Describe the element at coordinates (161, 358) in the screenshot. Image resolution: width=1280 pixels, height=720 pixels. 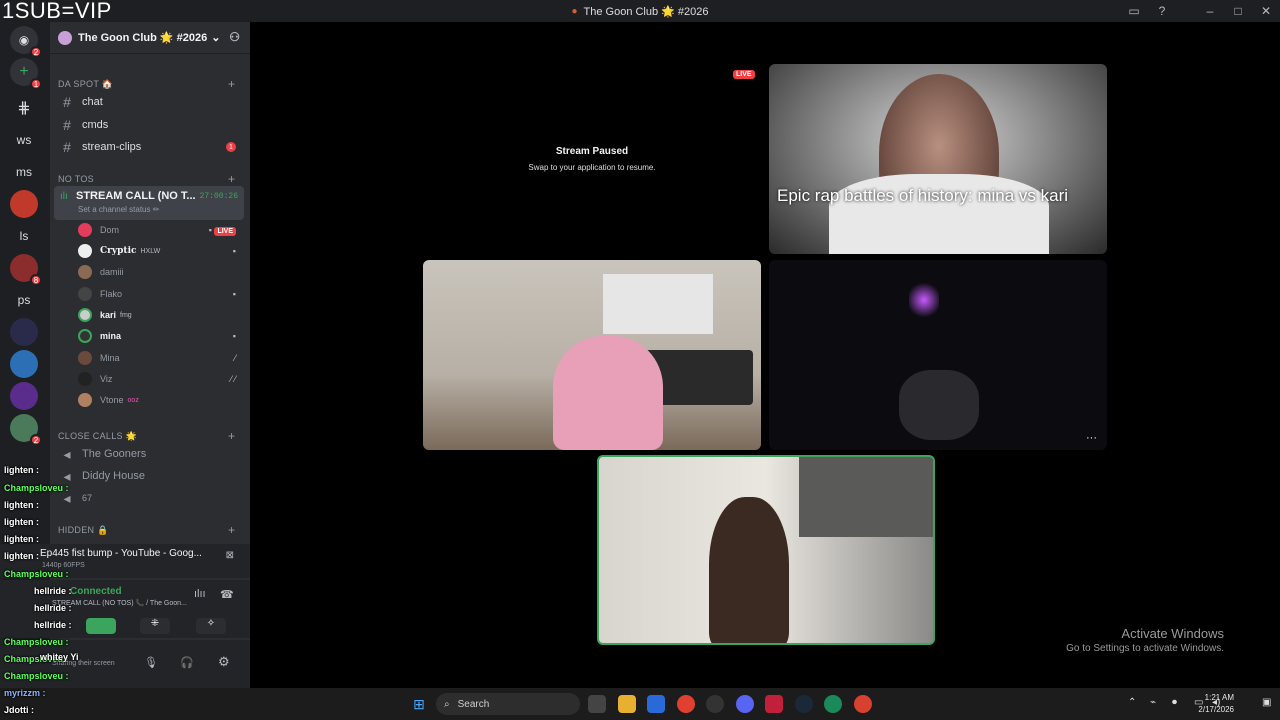
I see `voice-user: Mina ⁄` at that location.